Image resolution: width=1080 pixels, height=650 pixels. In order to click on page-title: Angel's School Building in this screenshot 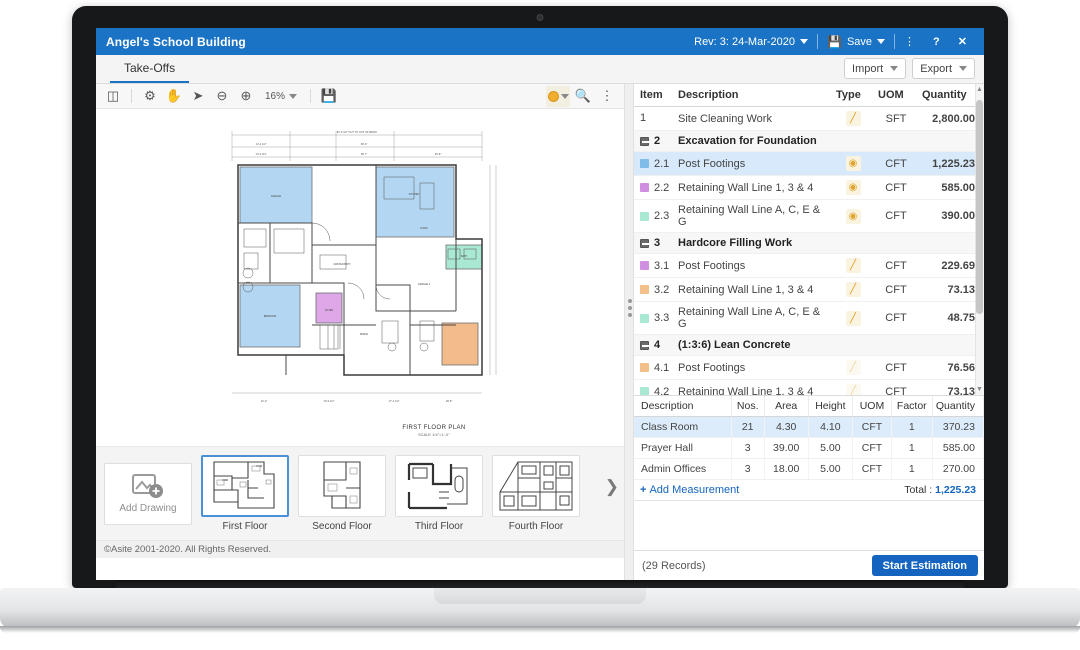, I will do `click(176, 41)`.